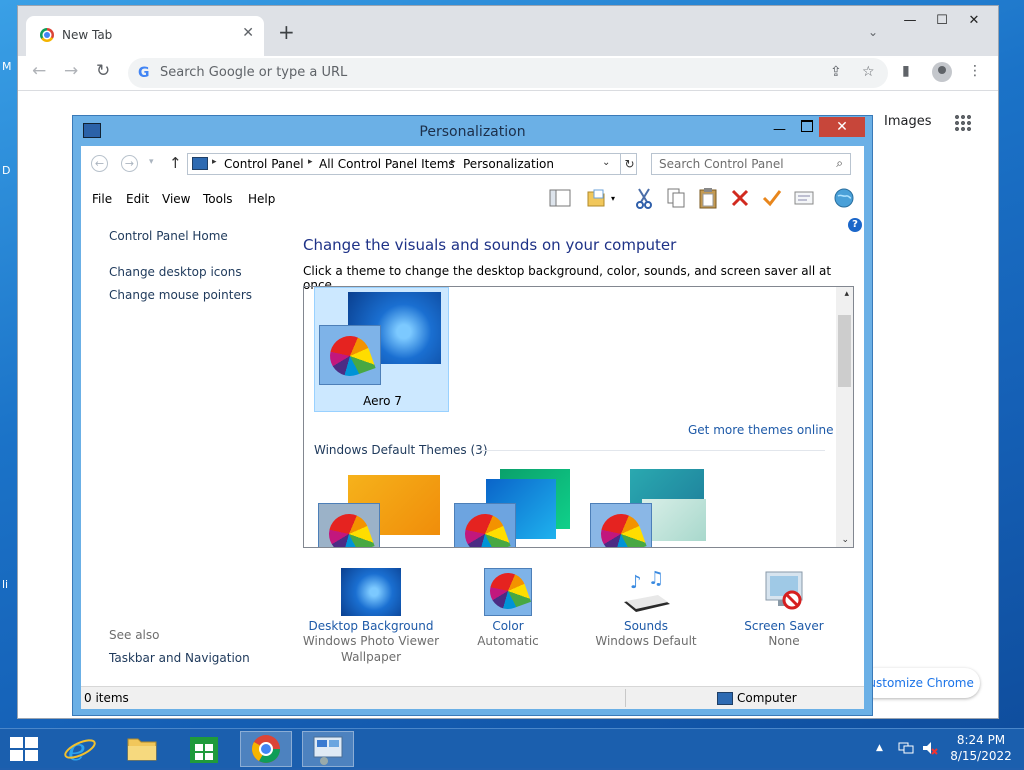  What do you see at coordinates (508, 641) in the screenshot?
I see `color-value: Automatic` at bounding box center [508, 641].